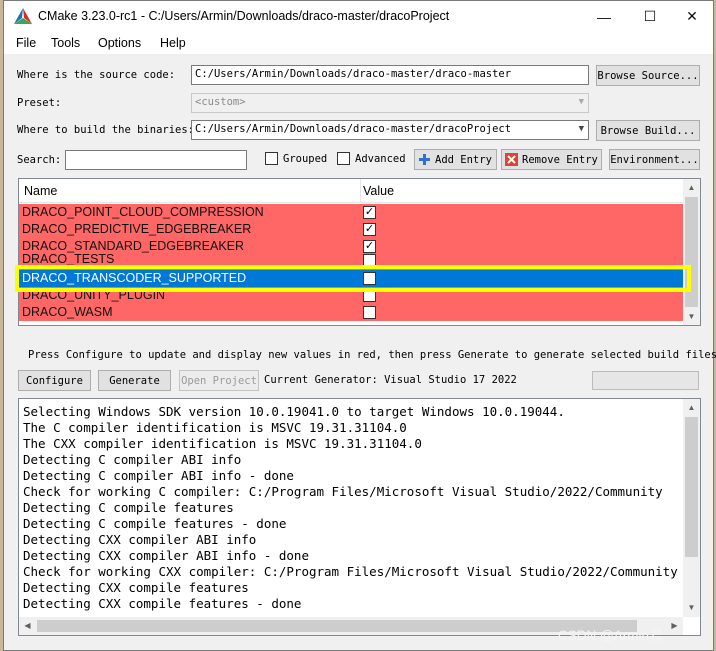 The width and height of the screenshot is (716, 651). What do you see at coordinates (219, 380) in the screenshot?
I see `open-project-button: Open Project` at bounding box center [219, 380].